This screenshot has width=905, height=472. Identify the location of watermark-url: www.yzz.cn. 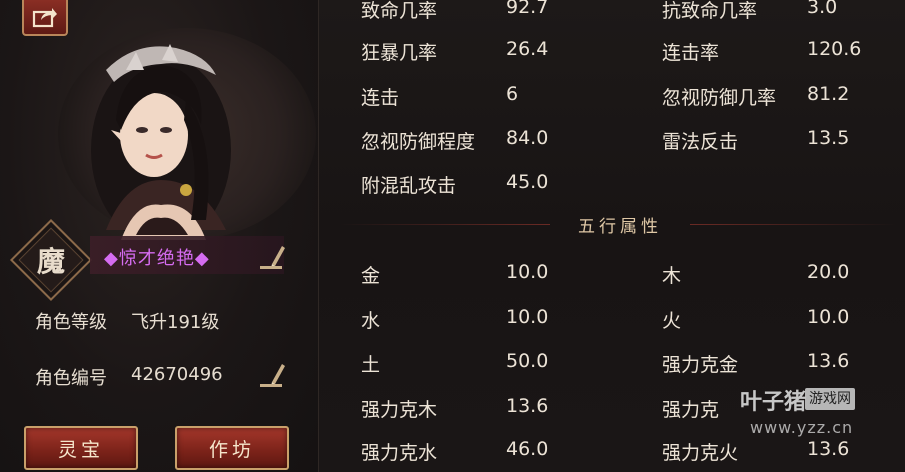
(802, 427).